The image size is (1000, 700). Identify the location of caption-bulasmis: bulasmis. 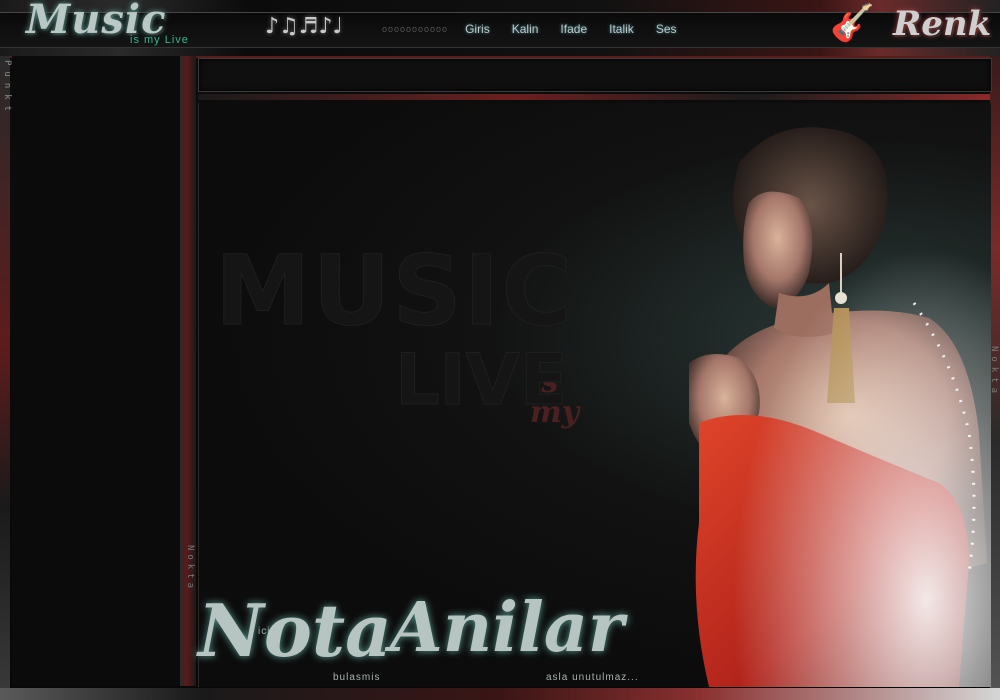
(357, 677).